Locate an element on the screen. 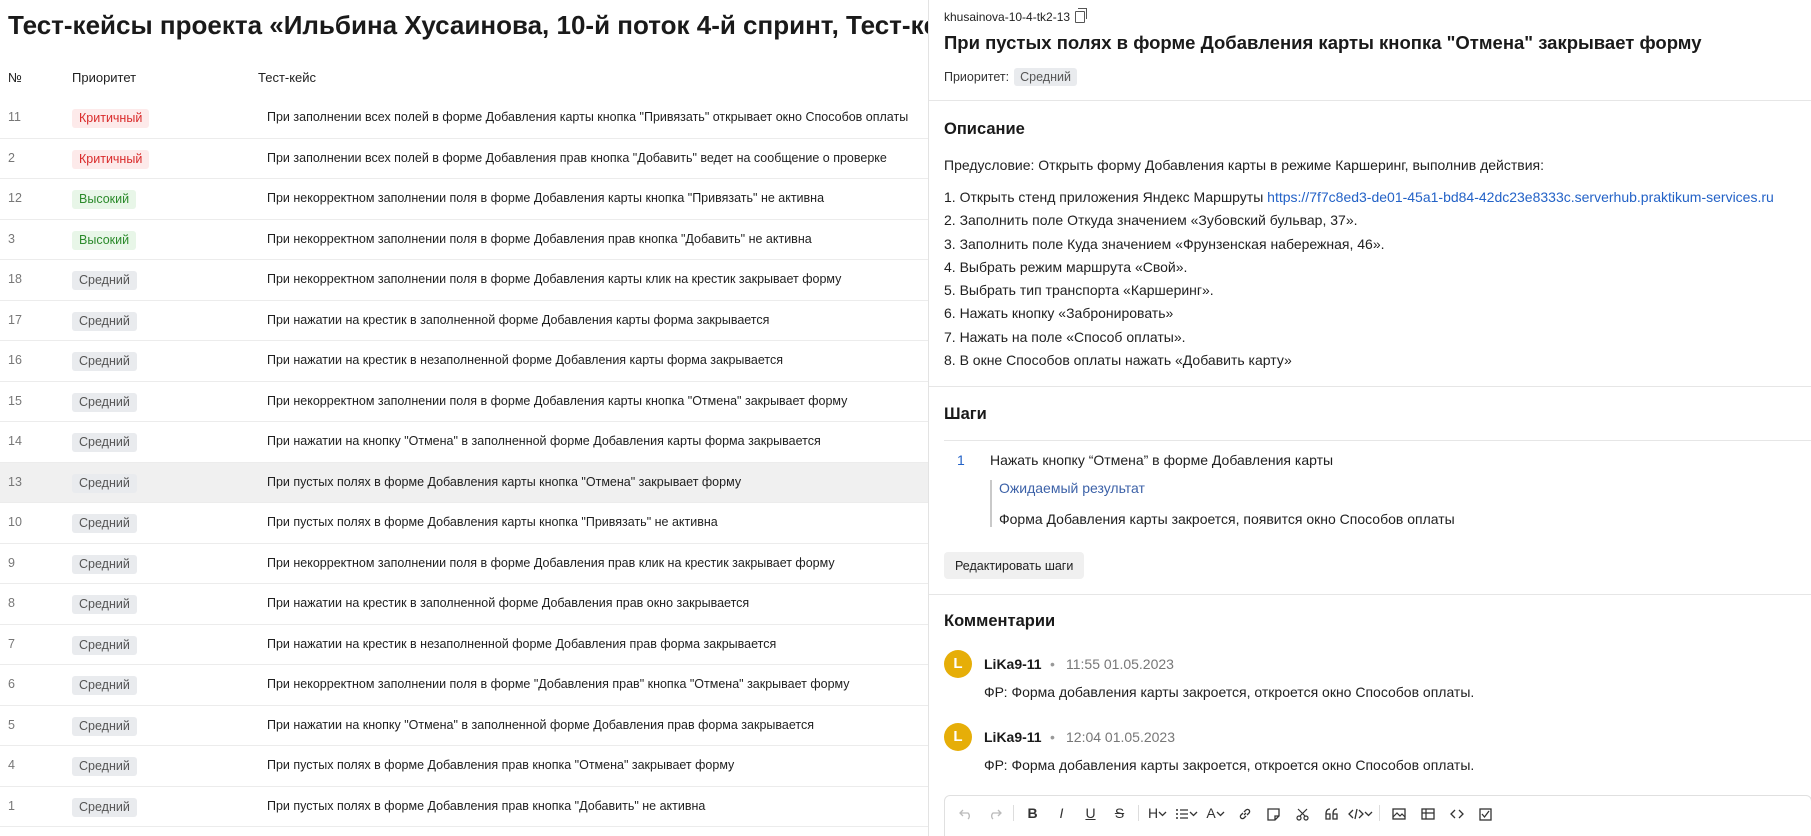  italic-button: I is located at coordinates (1061, 813).